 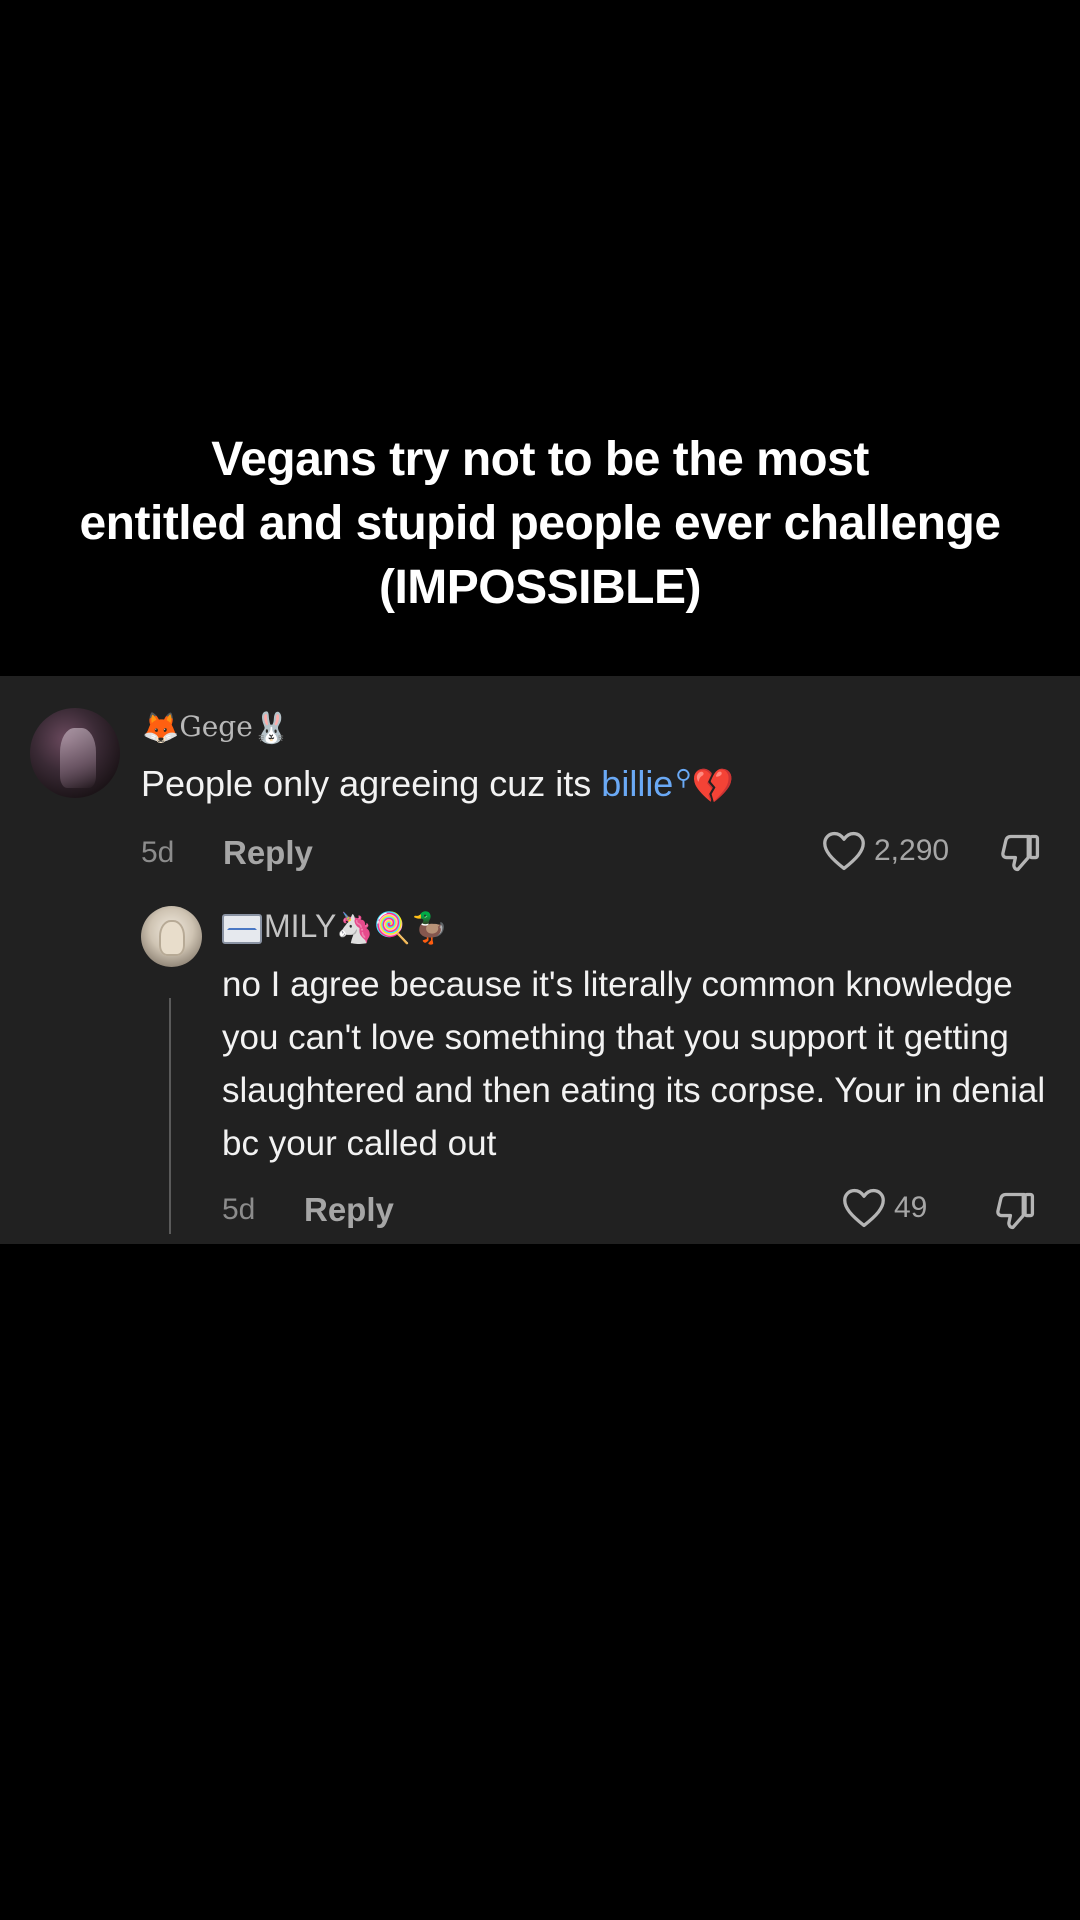 I want to click on comment-timestamp: 5d, so click(x=158, y=852).